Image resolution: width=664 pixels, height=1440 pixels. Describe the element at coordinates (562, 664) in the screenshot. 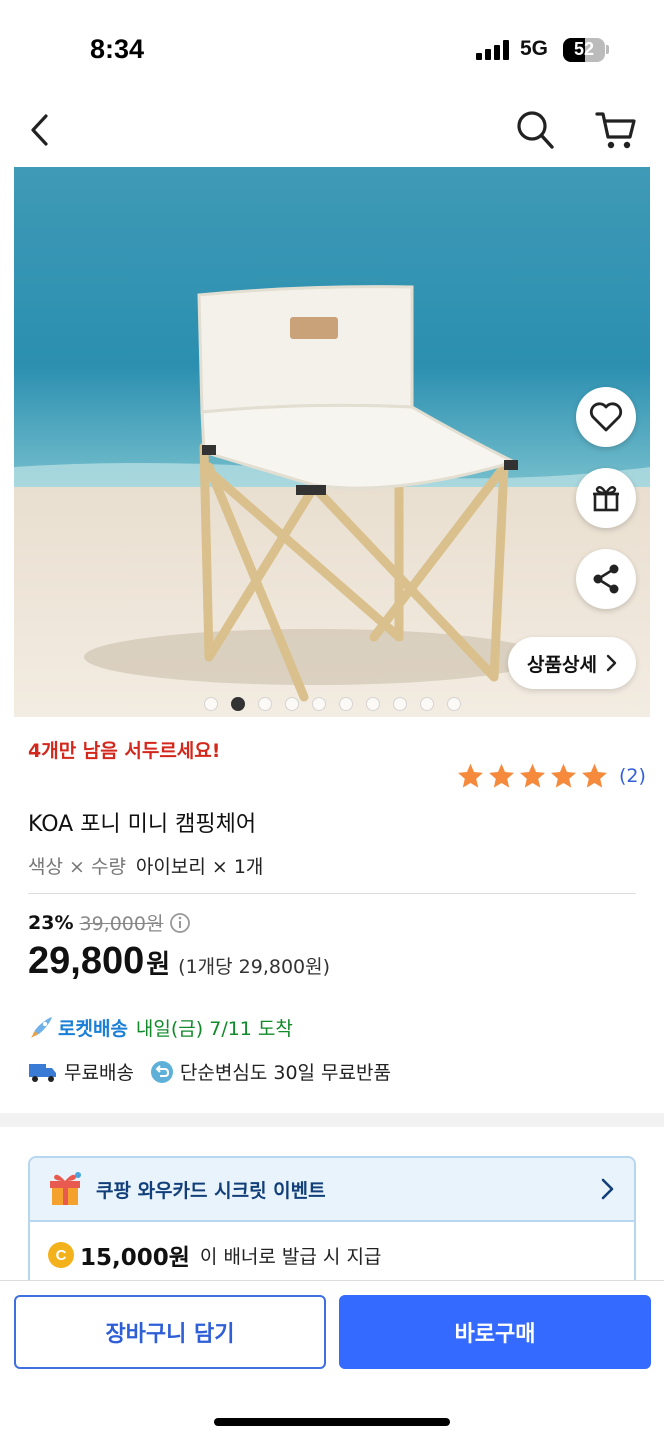

I see `product-detail-label: 상품상세` at that location.